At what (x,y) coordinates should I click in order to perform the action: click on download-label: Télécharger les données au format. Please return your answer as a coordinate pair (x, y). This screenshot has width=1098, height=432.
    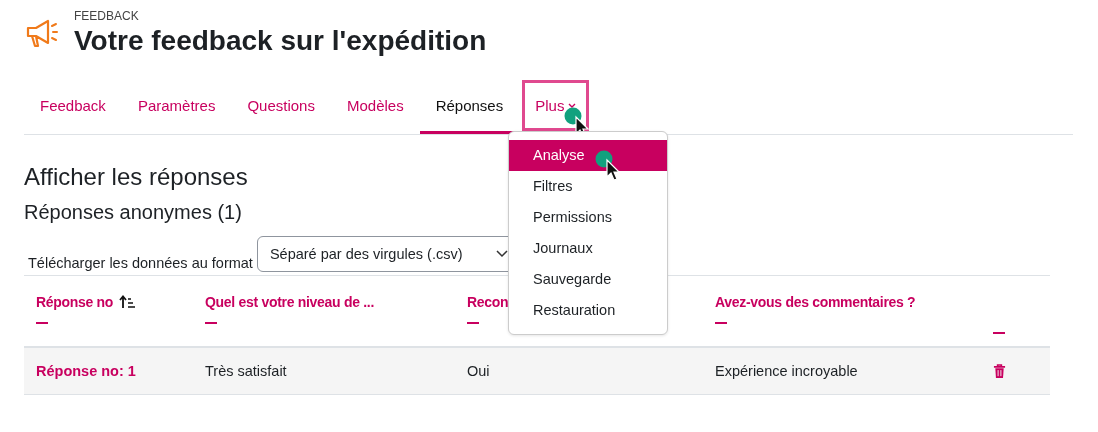
    Looking at the image, I should click on (140, 264).